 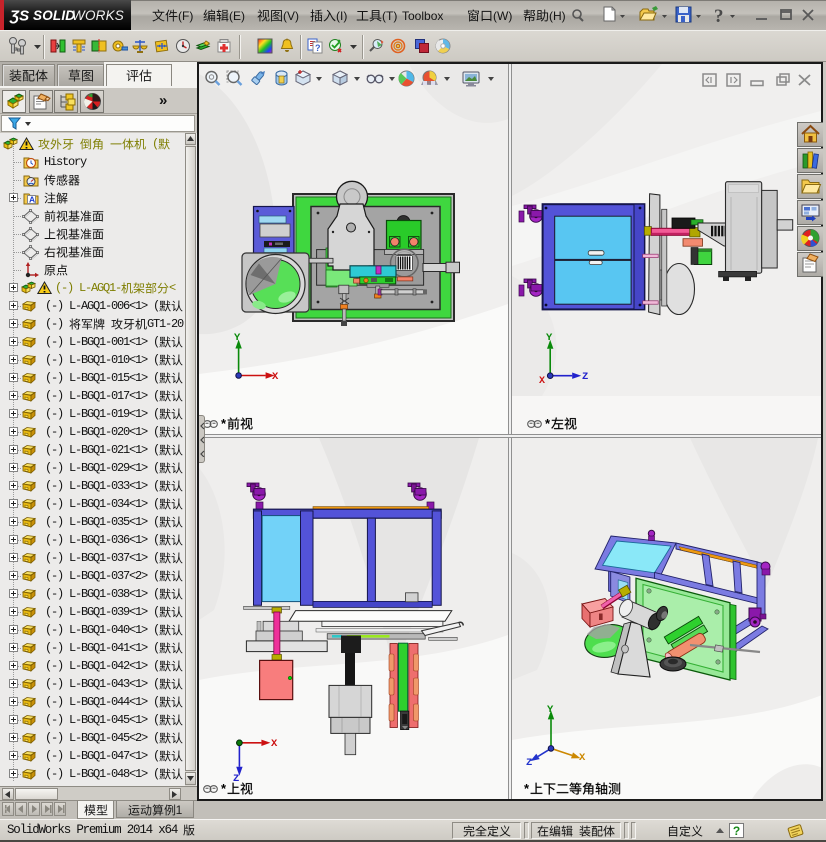 What do you see at coordinates (32, 200) in the screenshot?
I see `svg-text: A` at bounding box center [32, 200].